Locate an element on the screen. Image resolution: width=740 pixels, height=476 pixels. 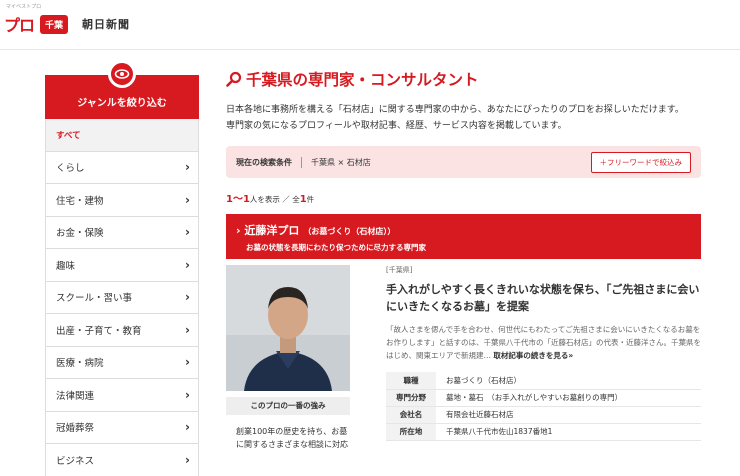
sidebar-item-label: 出産・子育て・教育 is located at coordinates (99, 331).